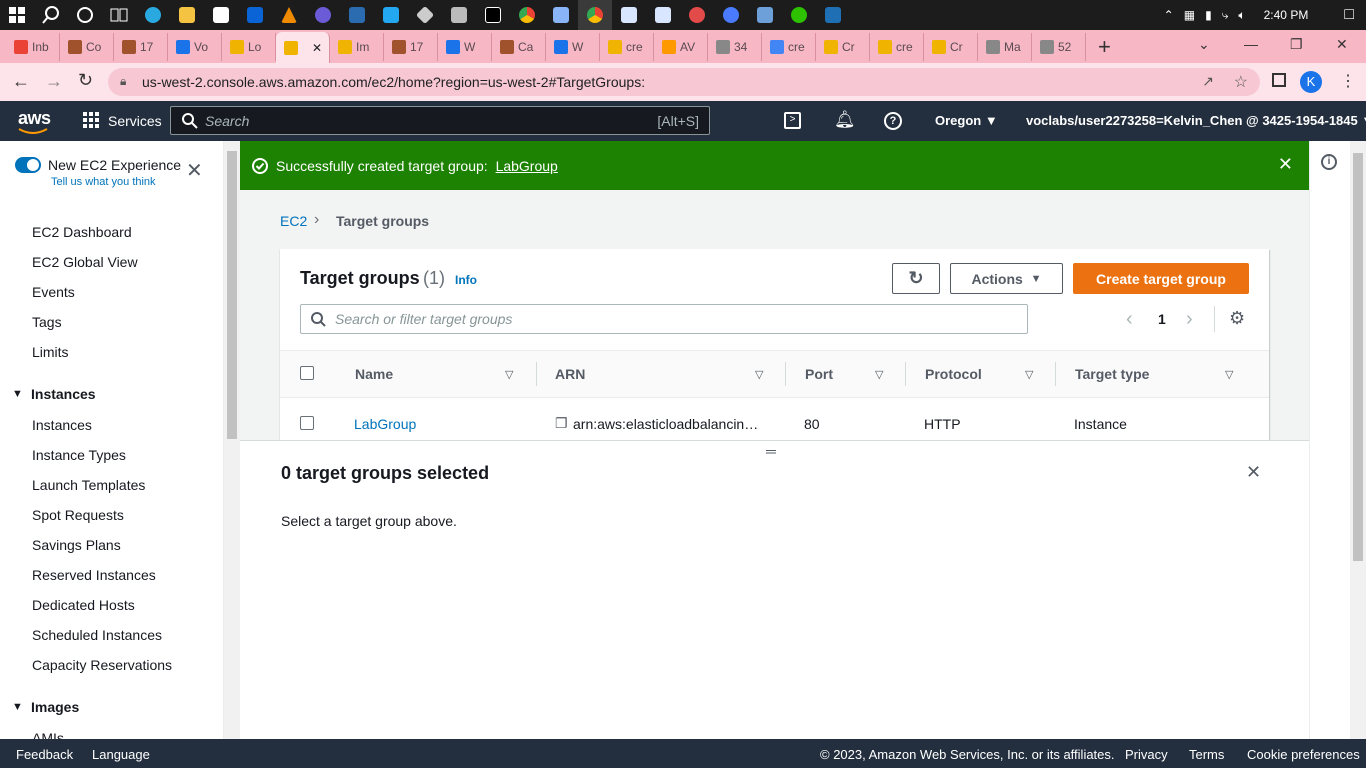 The height and width of the screenshot is (768, 1366). I want to click on chevron-up-icon: ⌃, so click(1169, 15).